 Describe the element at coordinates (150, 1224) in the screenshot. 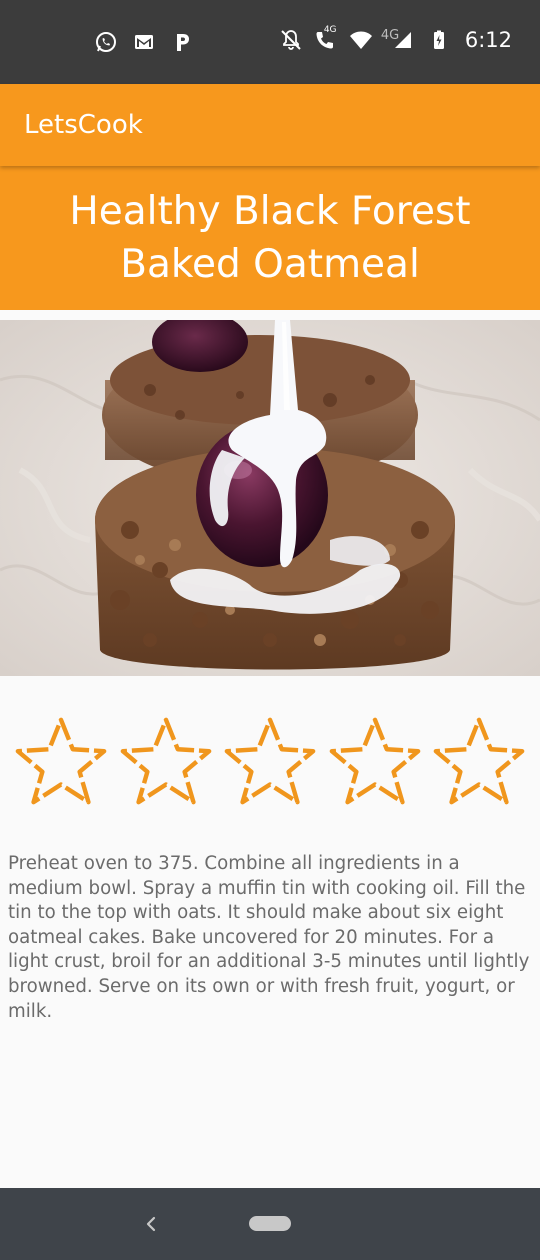

I see `back-chevron-icon` at that location.